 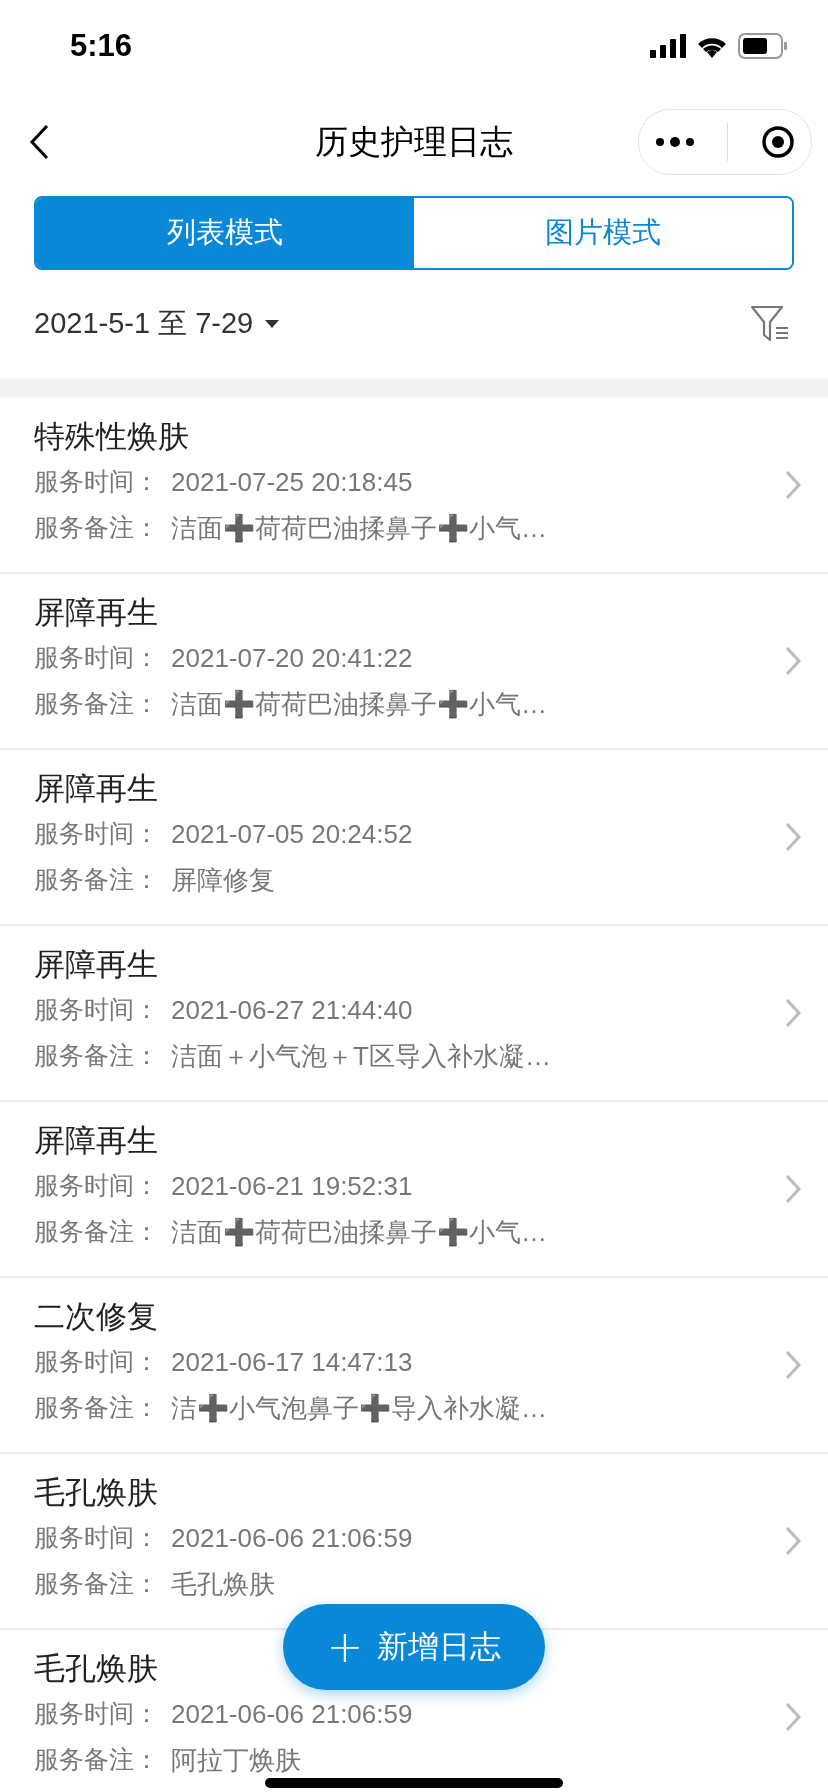 I want to click on record-row: 屏障再生 服务时间： 2021-07-05 20:24:52 服务备注： 屏障修复, so click(x=414, y=838).